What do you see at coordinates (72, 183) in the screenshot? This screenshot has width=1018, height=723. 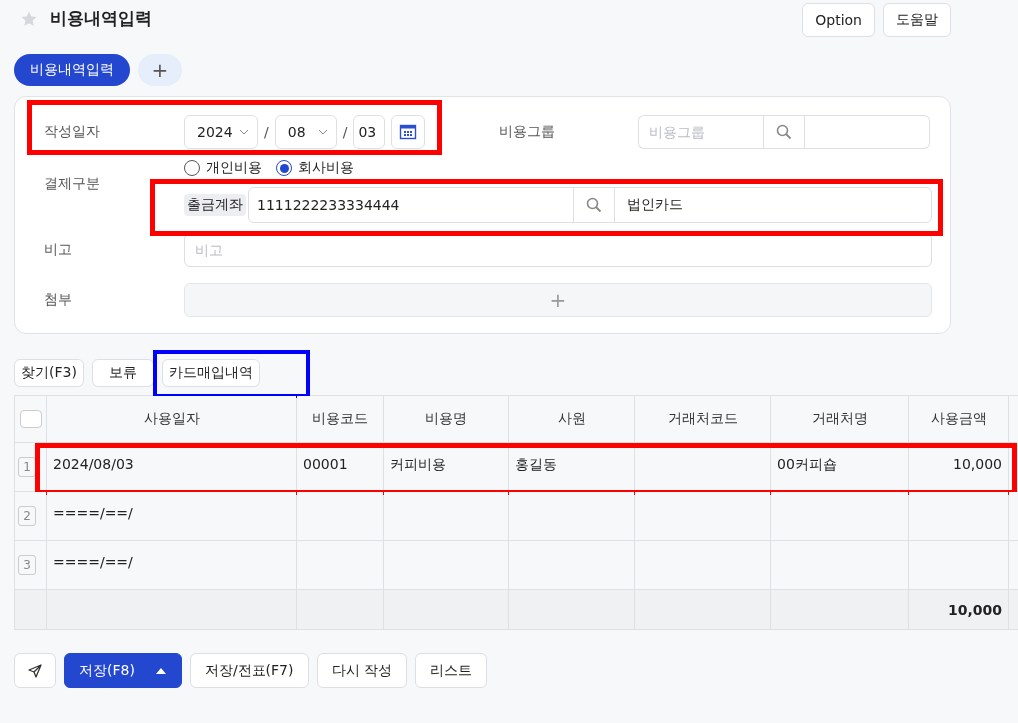 I see `field-label: 결제구분` at bounding box center [72, 183].